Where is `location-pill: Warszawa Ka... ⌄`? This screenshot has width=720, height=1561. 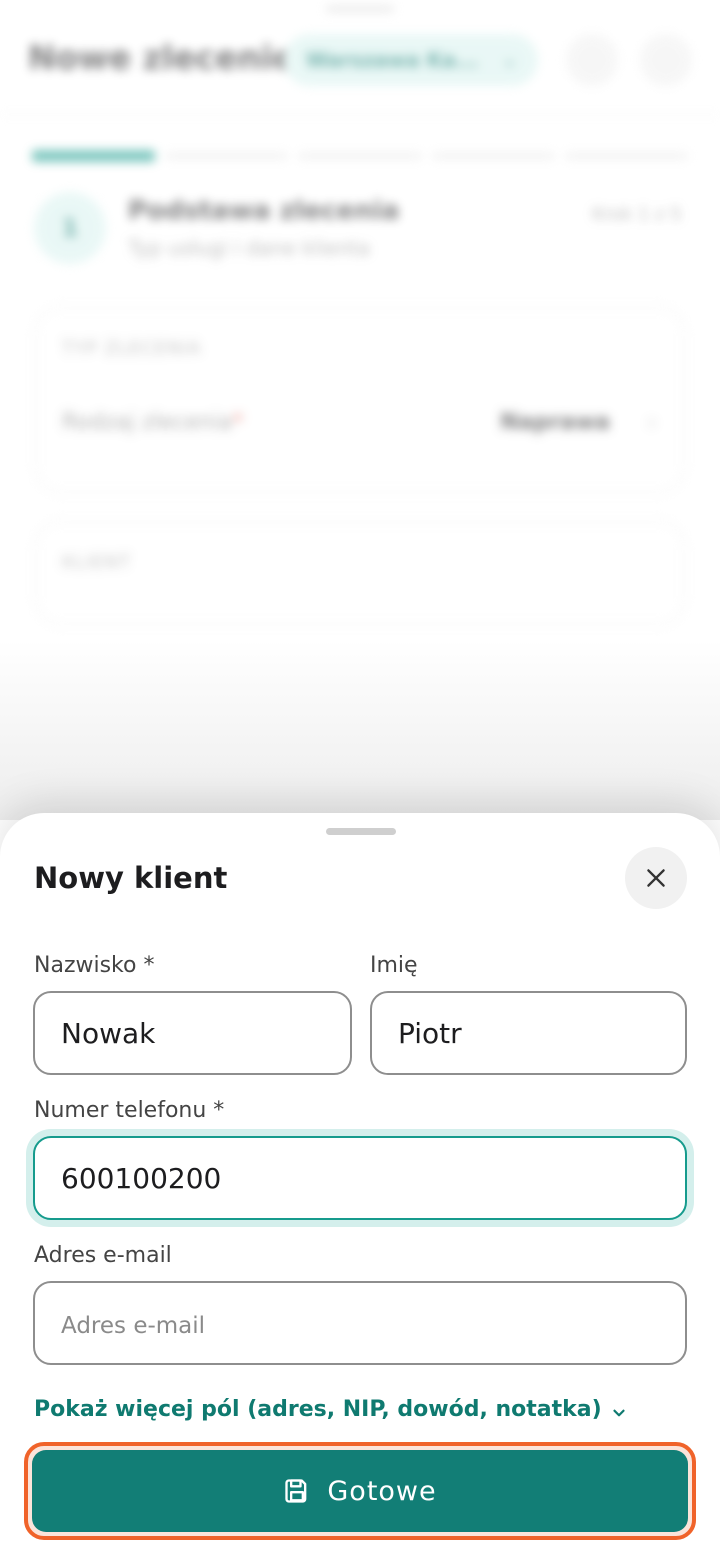
location-pill: Warszawa Ka... ⌄ is located at coordinates (411, 60).